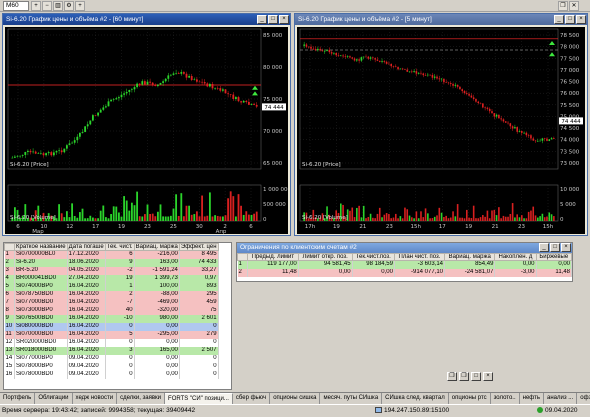  What do you see at coordinates (36, 6) in the screenshot?
I see `zoom-in-button: +` at bounding box center [36, 6].